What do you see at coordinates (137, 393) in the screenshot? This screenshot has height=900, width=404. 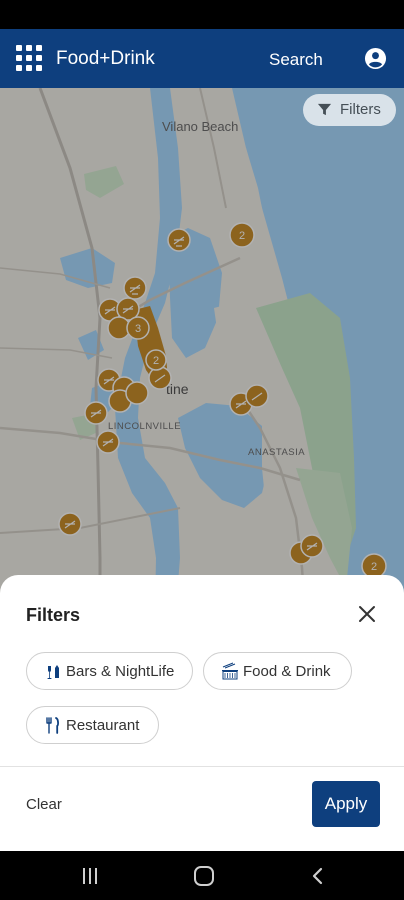 I see `map-marker` at bounding box center [137, 393].